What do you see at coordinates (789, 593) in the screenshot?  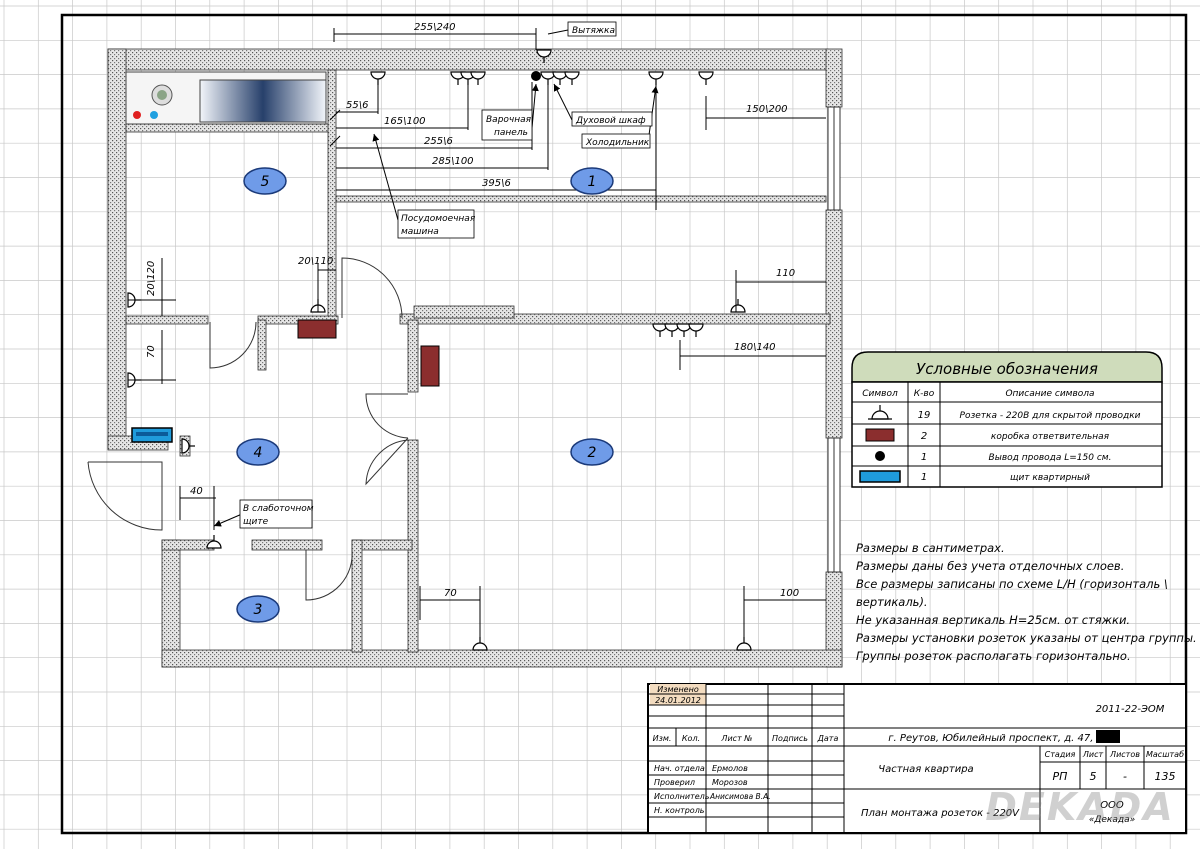 I see `dimension-label: 100` at bounding box center [789, 593].